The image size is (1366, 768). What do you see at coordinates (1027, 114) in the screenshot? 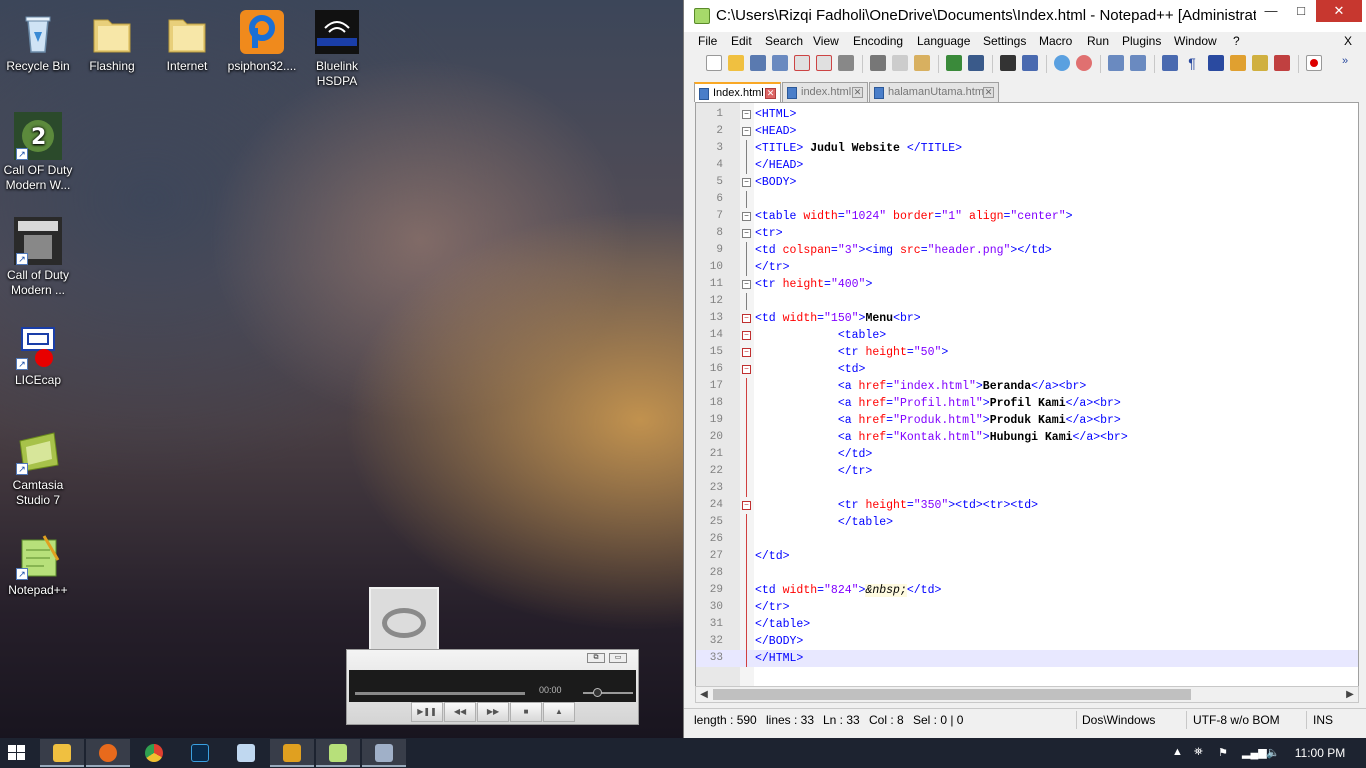
I see `code-line: 1 − <HTML>` at bounding box center [1027, 114].